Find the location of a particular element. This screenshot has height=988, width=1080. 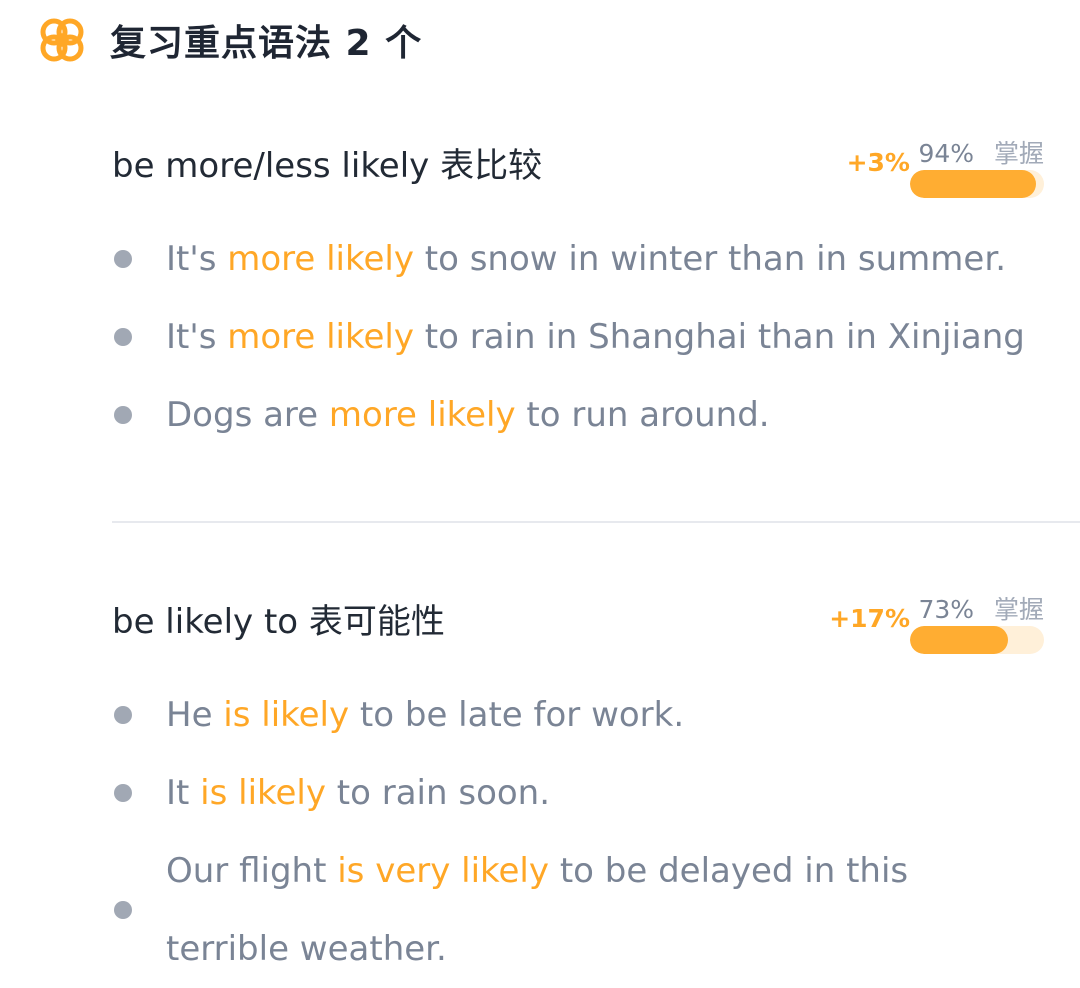

review-header: 复习重点语法 2 个 is located at coordinates (229, 40).